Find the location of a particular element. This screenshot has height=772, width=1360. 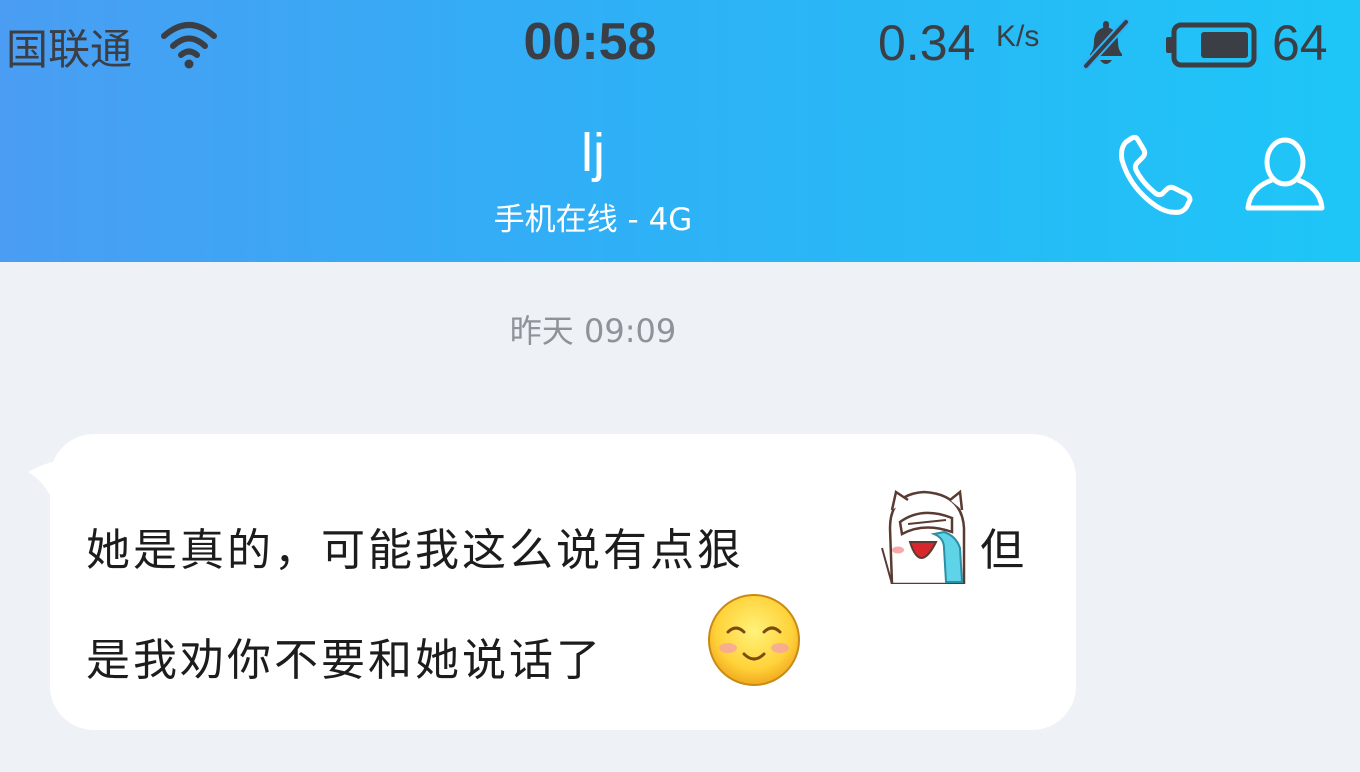

bell-off-icon is located at coordinates (1106, 44).